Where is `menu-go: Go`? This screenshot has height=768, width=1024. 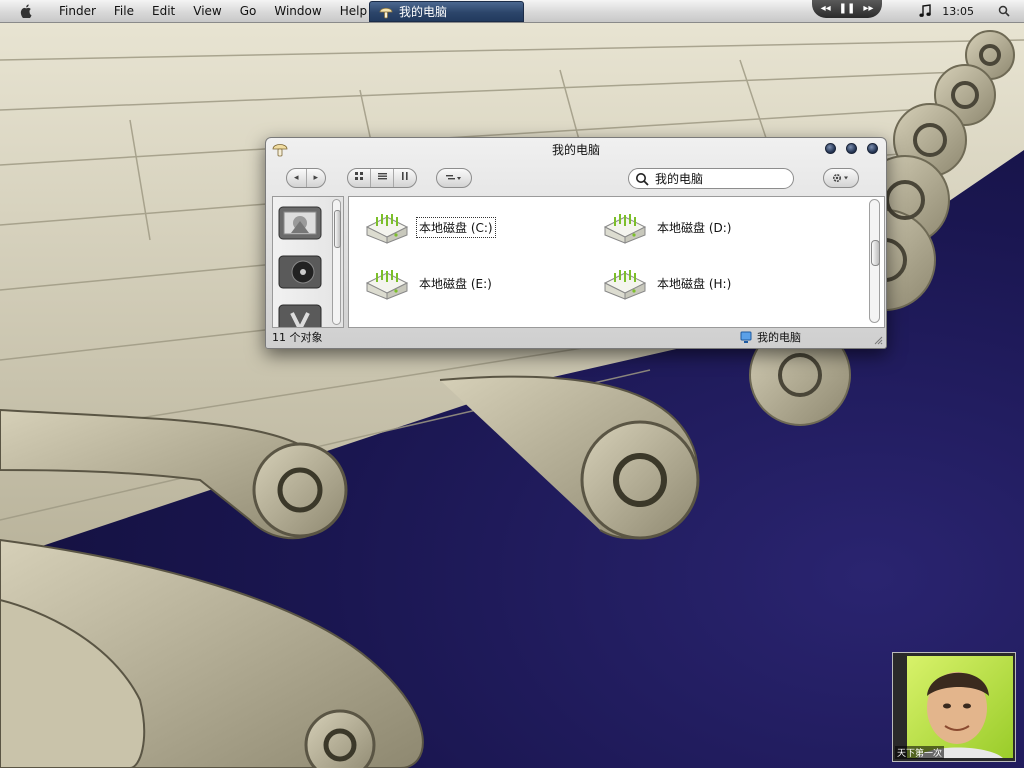 menu-go: Go is located at coordinates (248, 11).